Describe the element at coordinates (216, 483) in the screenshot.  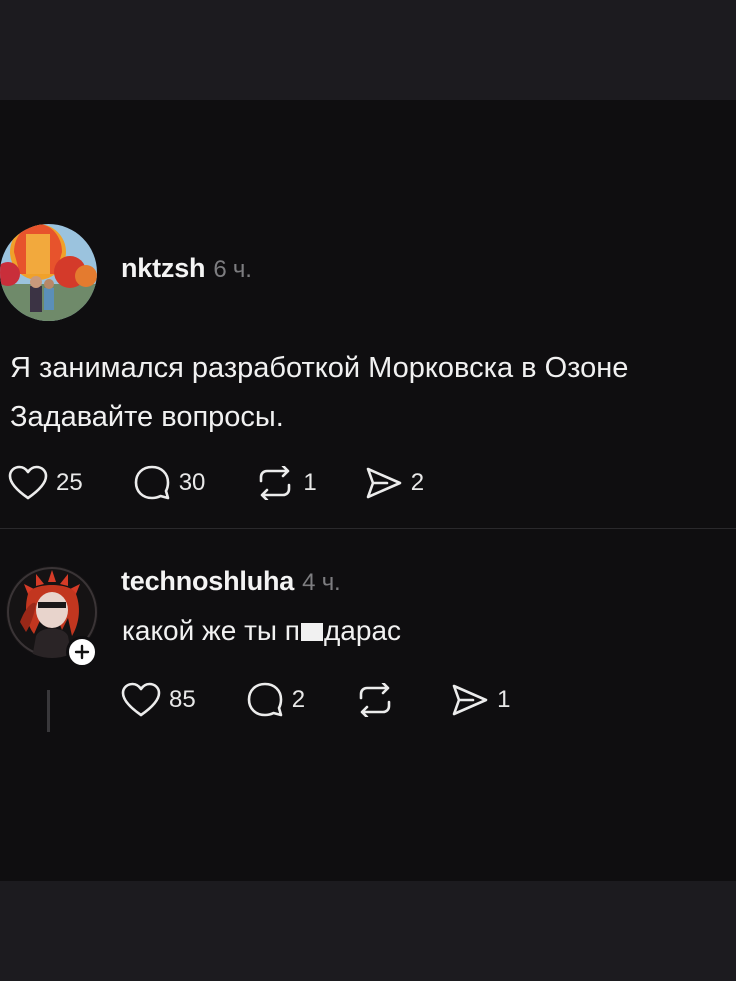
I see `post-actions: 25 30 1 2` at that location.